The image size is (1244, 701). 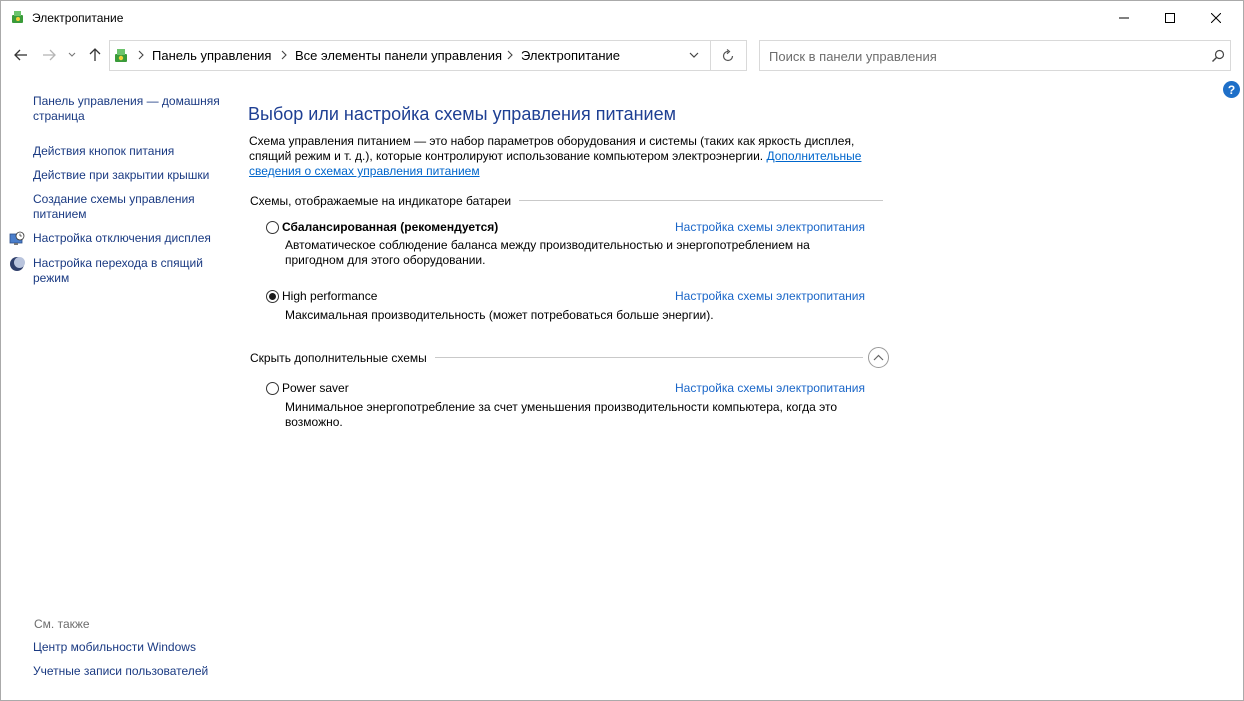 I want to click on minimize-icon, so click(x=1124, y=17).